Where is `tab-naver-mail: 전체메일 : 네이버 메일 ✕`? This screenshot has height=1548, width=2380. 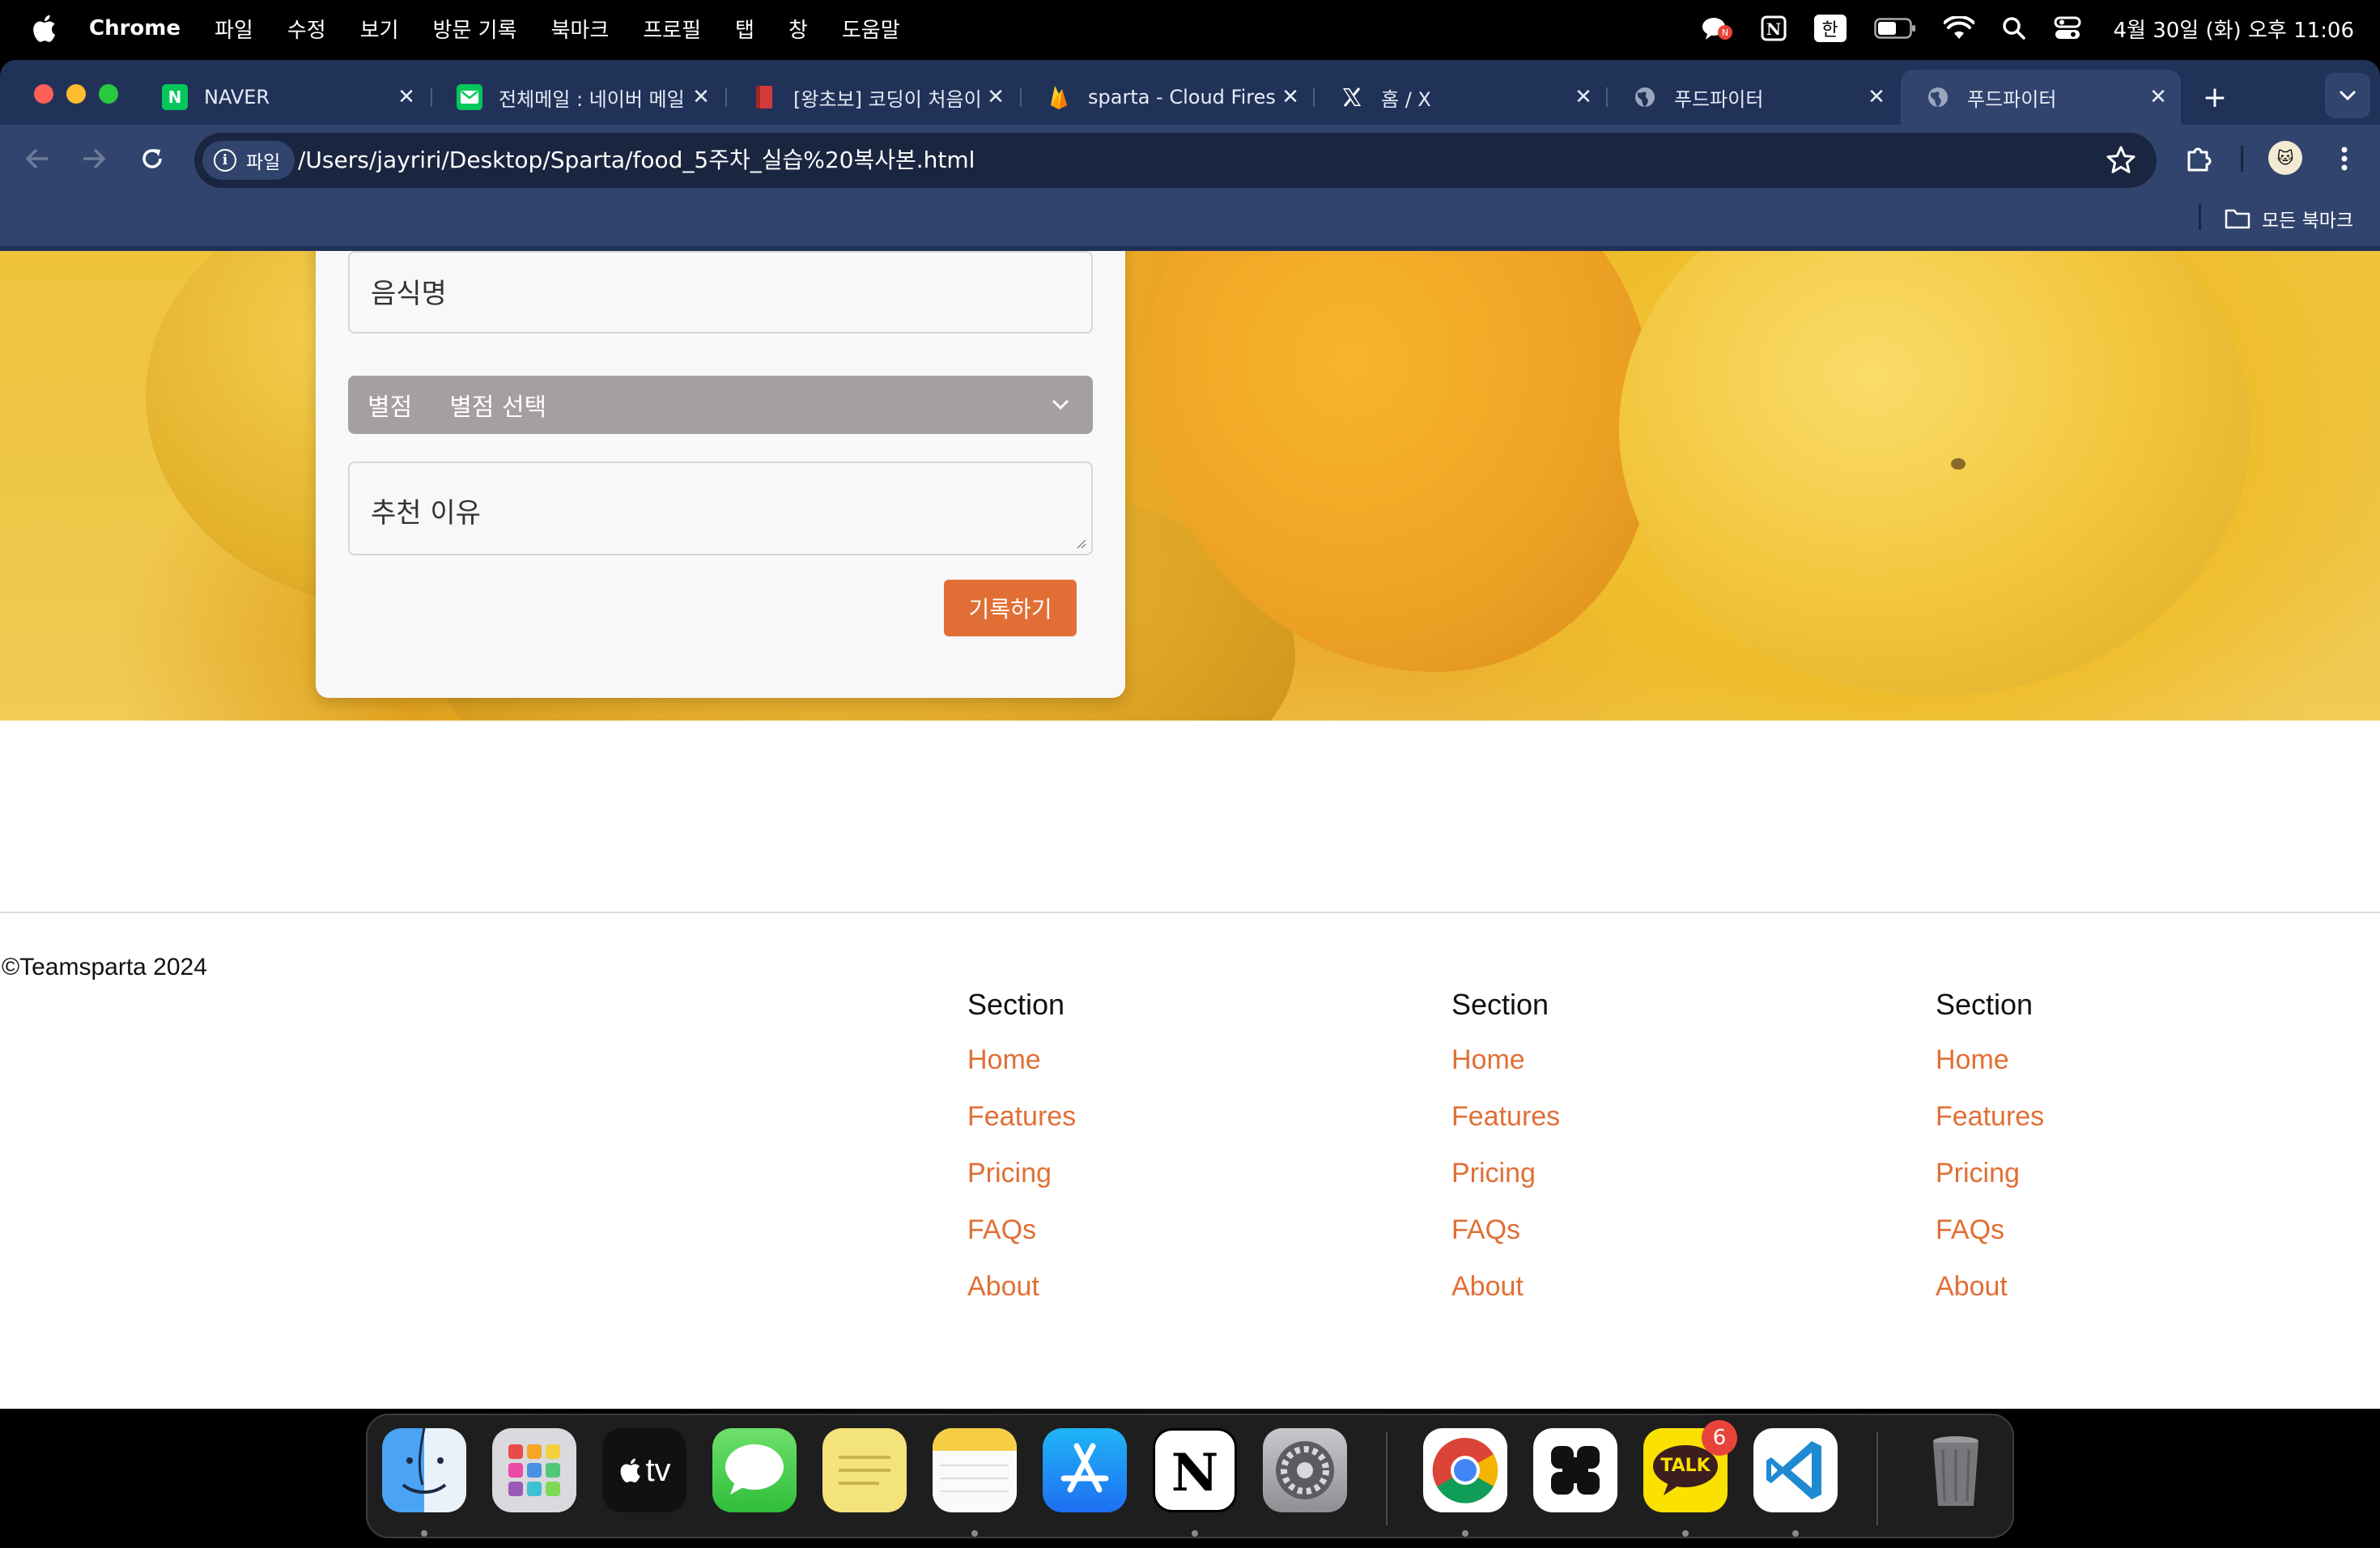 tab-naver-mail: 전체메일 : 네이버 메일 ✕ is located at coordinates (578, 97).